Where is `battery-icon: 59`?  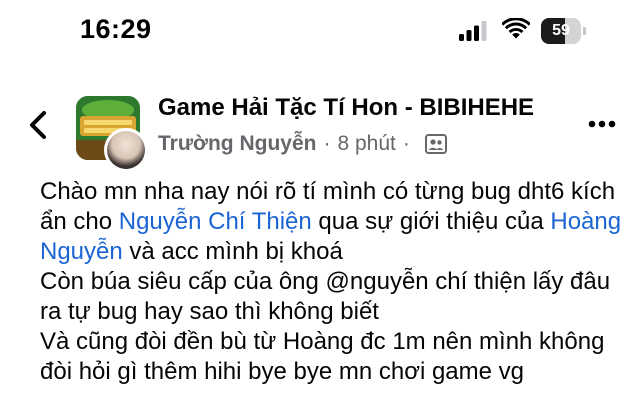
battery-icon: 59 is located at coordinates (565, 31).